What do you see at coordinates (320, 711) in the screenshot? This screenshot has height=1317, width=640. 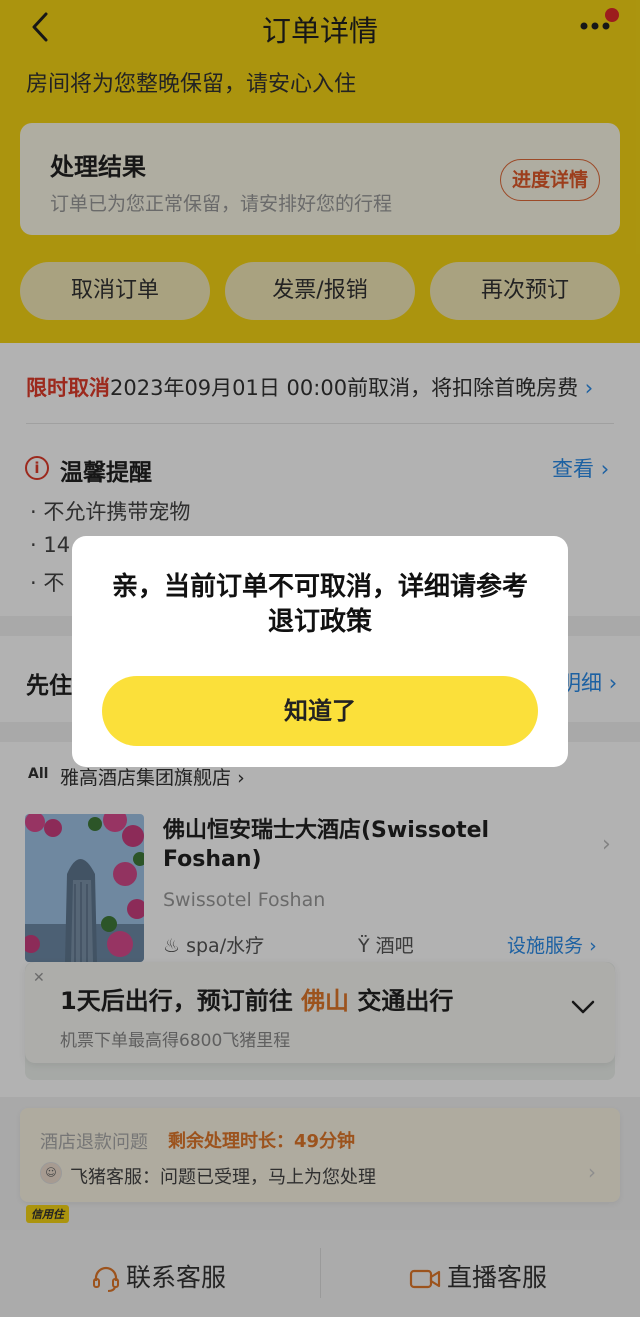 I see `confirm-button: 知道了` at bounding box center [320, 711].